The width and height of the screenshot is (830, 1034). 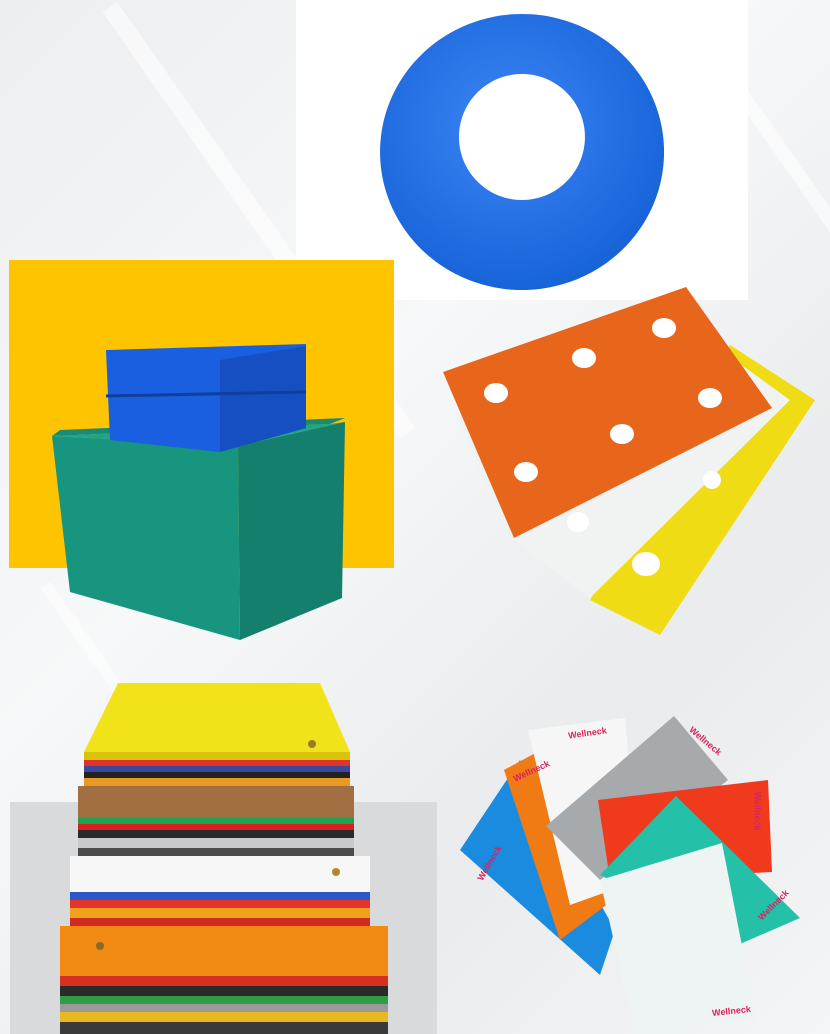 What do you see at coordinates (201, 414) in the screenshot?
I see `boxes-image` at bounding box center [201, 414].